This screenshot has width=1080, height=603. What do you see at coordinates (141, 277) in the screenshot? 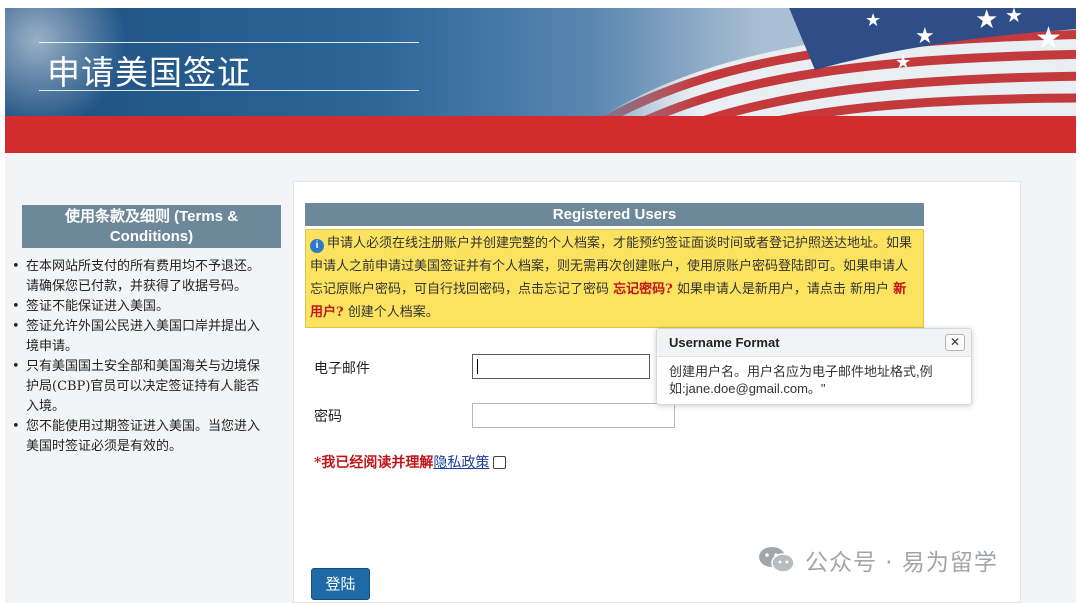
I see `terms-item: 在本网站所支付的所有费用均不予退还。请确保您已付款，并获得了收据号码。` at bounding box center [141, 277].